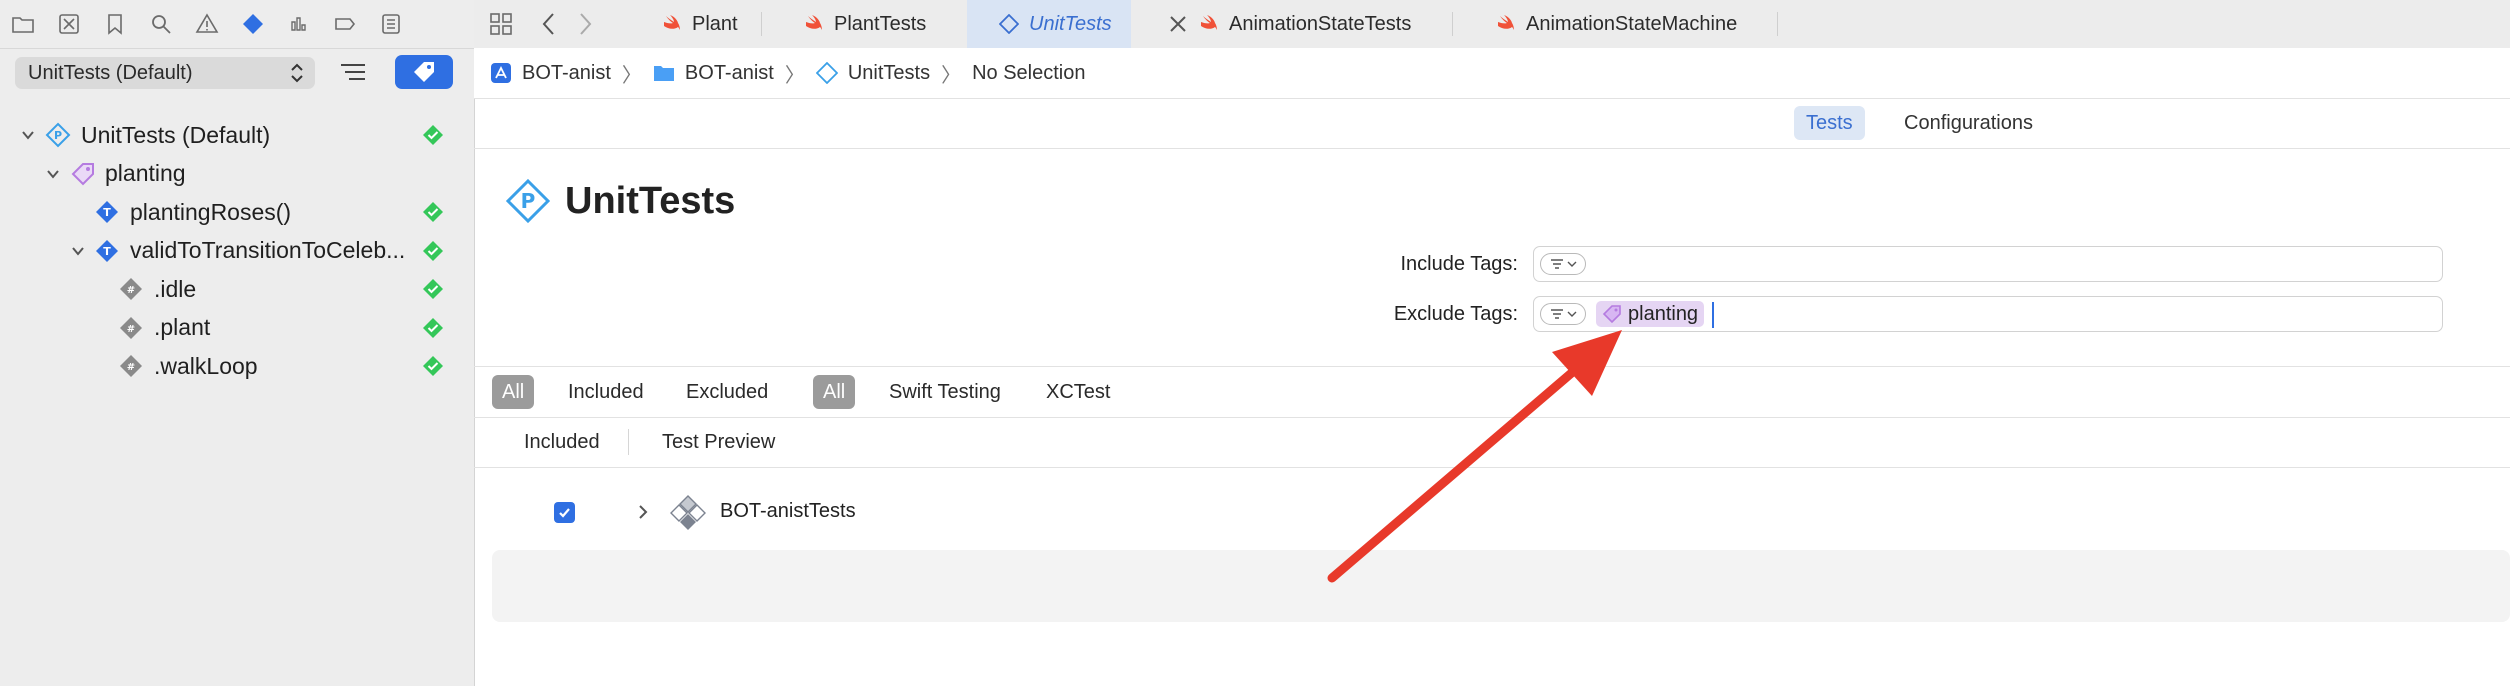 The image size is (2510, 686). I want to click on tab-animationstatemachine: AnimationStateMachine, so click(1641, 24).